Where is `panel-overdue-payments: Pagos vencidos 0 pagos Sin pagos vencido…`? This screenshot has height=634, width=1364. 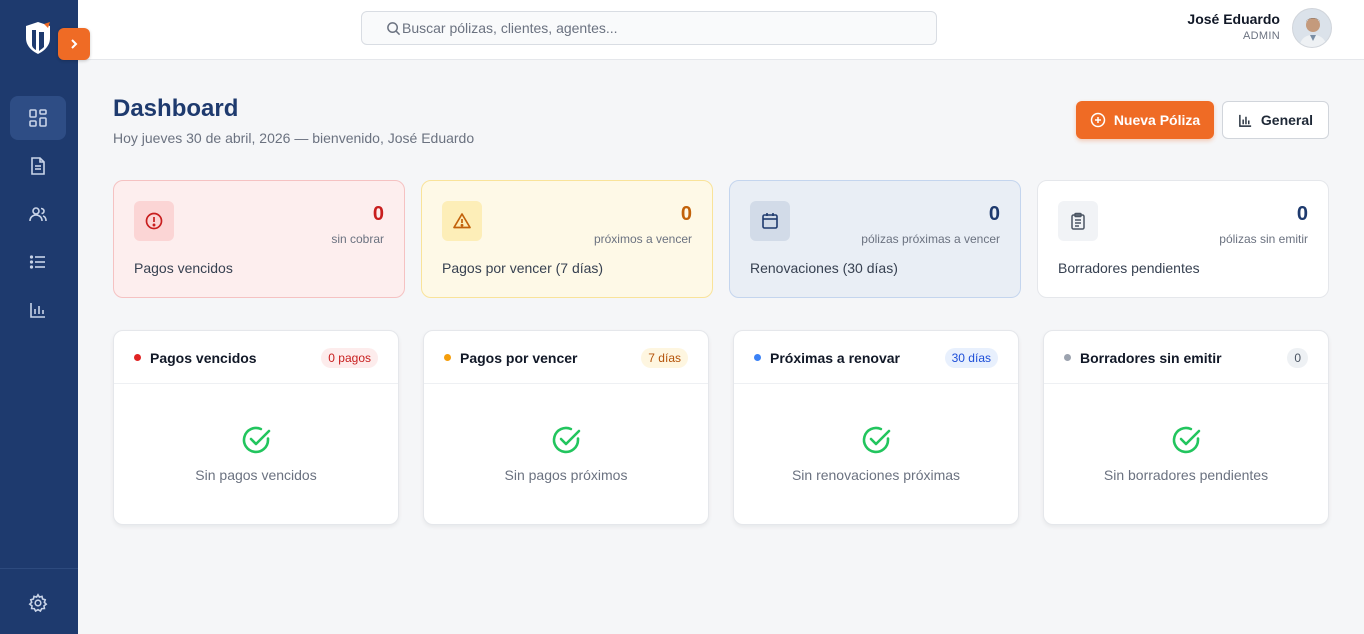
panel-overdue-payments: Pagos vencidos 0 pagos Sin pagos vencido… is located at coordinates (256, 427).